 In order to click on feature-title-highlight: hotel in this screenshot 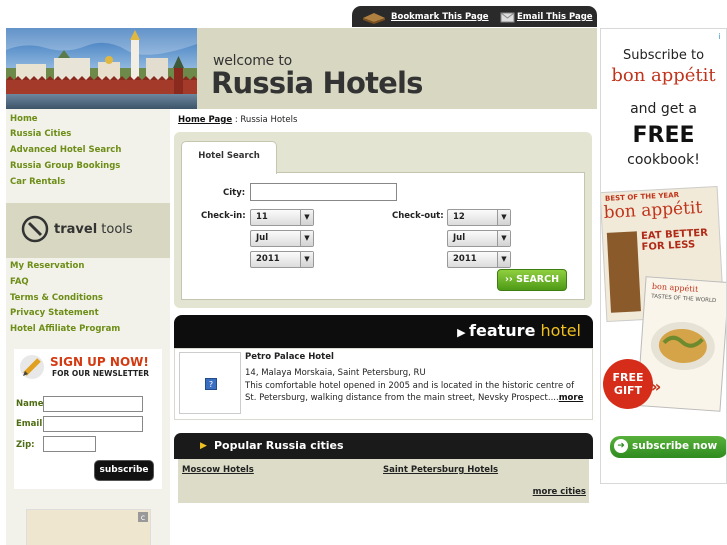, I will do `click(558, 330)`.